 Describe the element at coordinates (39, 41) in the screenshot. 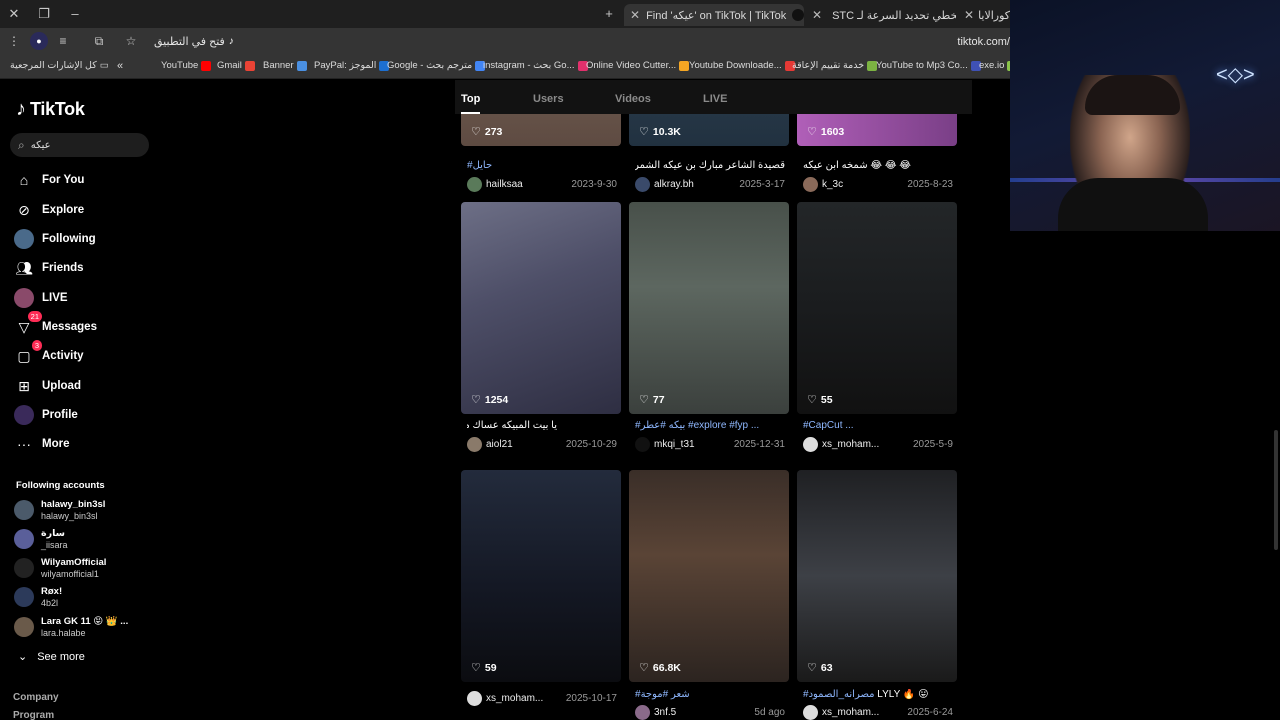

I see `profile-avatar-icon: ●` at that location.